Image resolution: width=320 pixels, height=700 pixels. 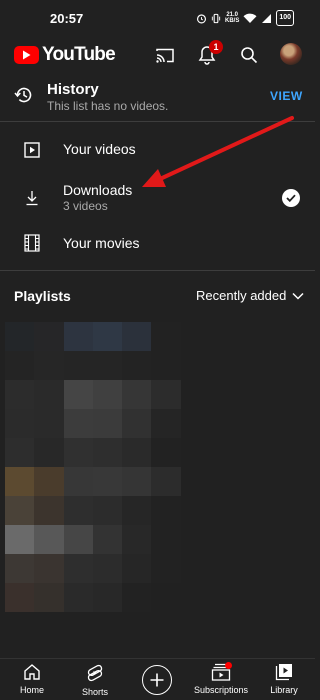 I want to click on nav-label: Subscriptions, so click(x=221, y=690).